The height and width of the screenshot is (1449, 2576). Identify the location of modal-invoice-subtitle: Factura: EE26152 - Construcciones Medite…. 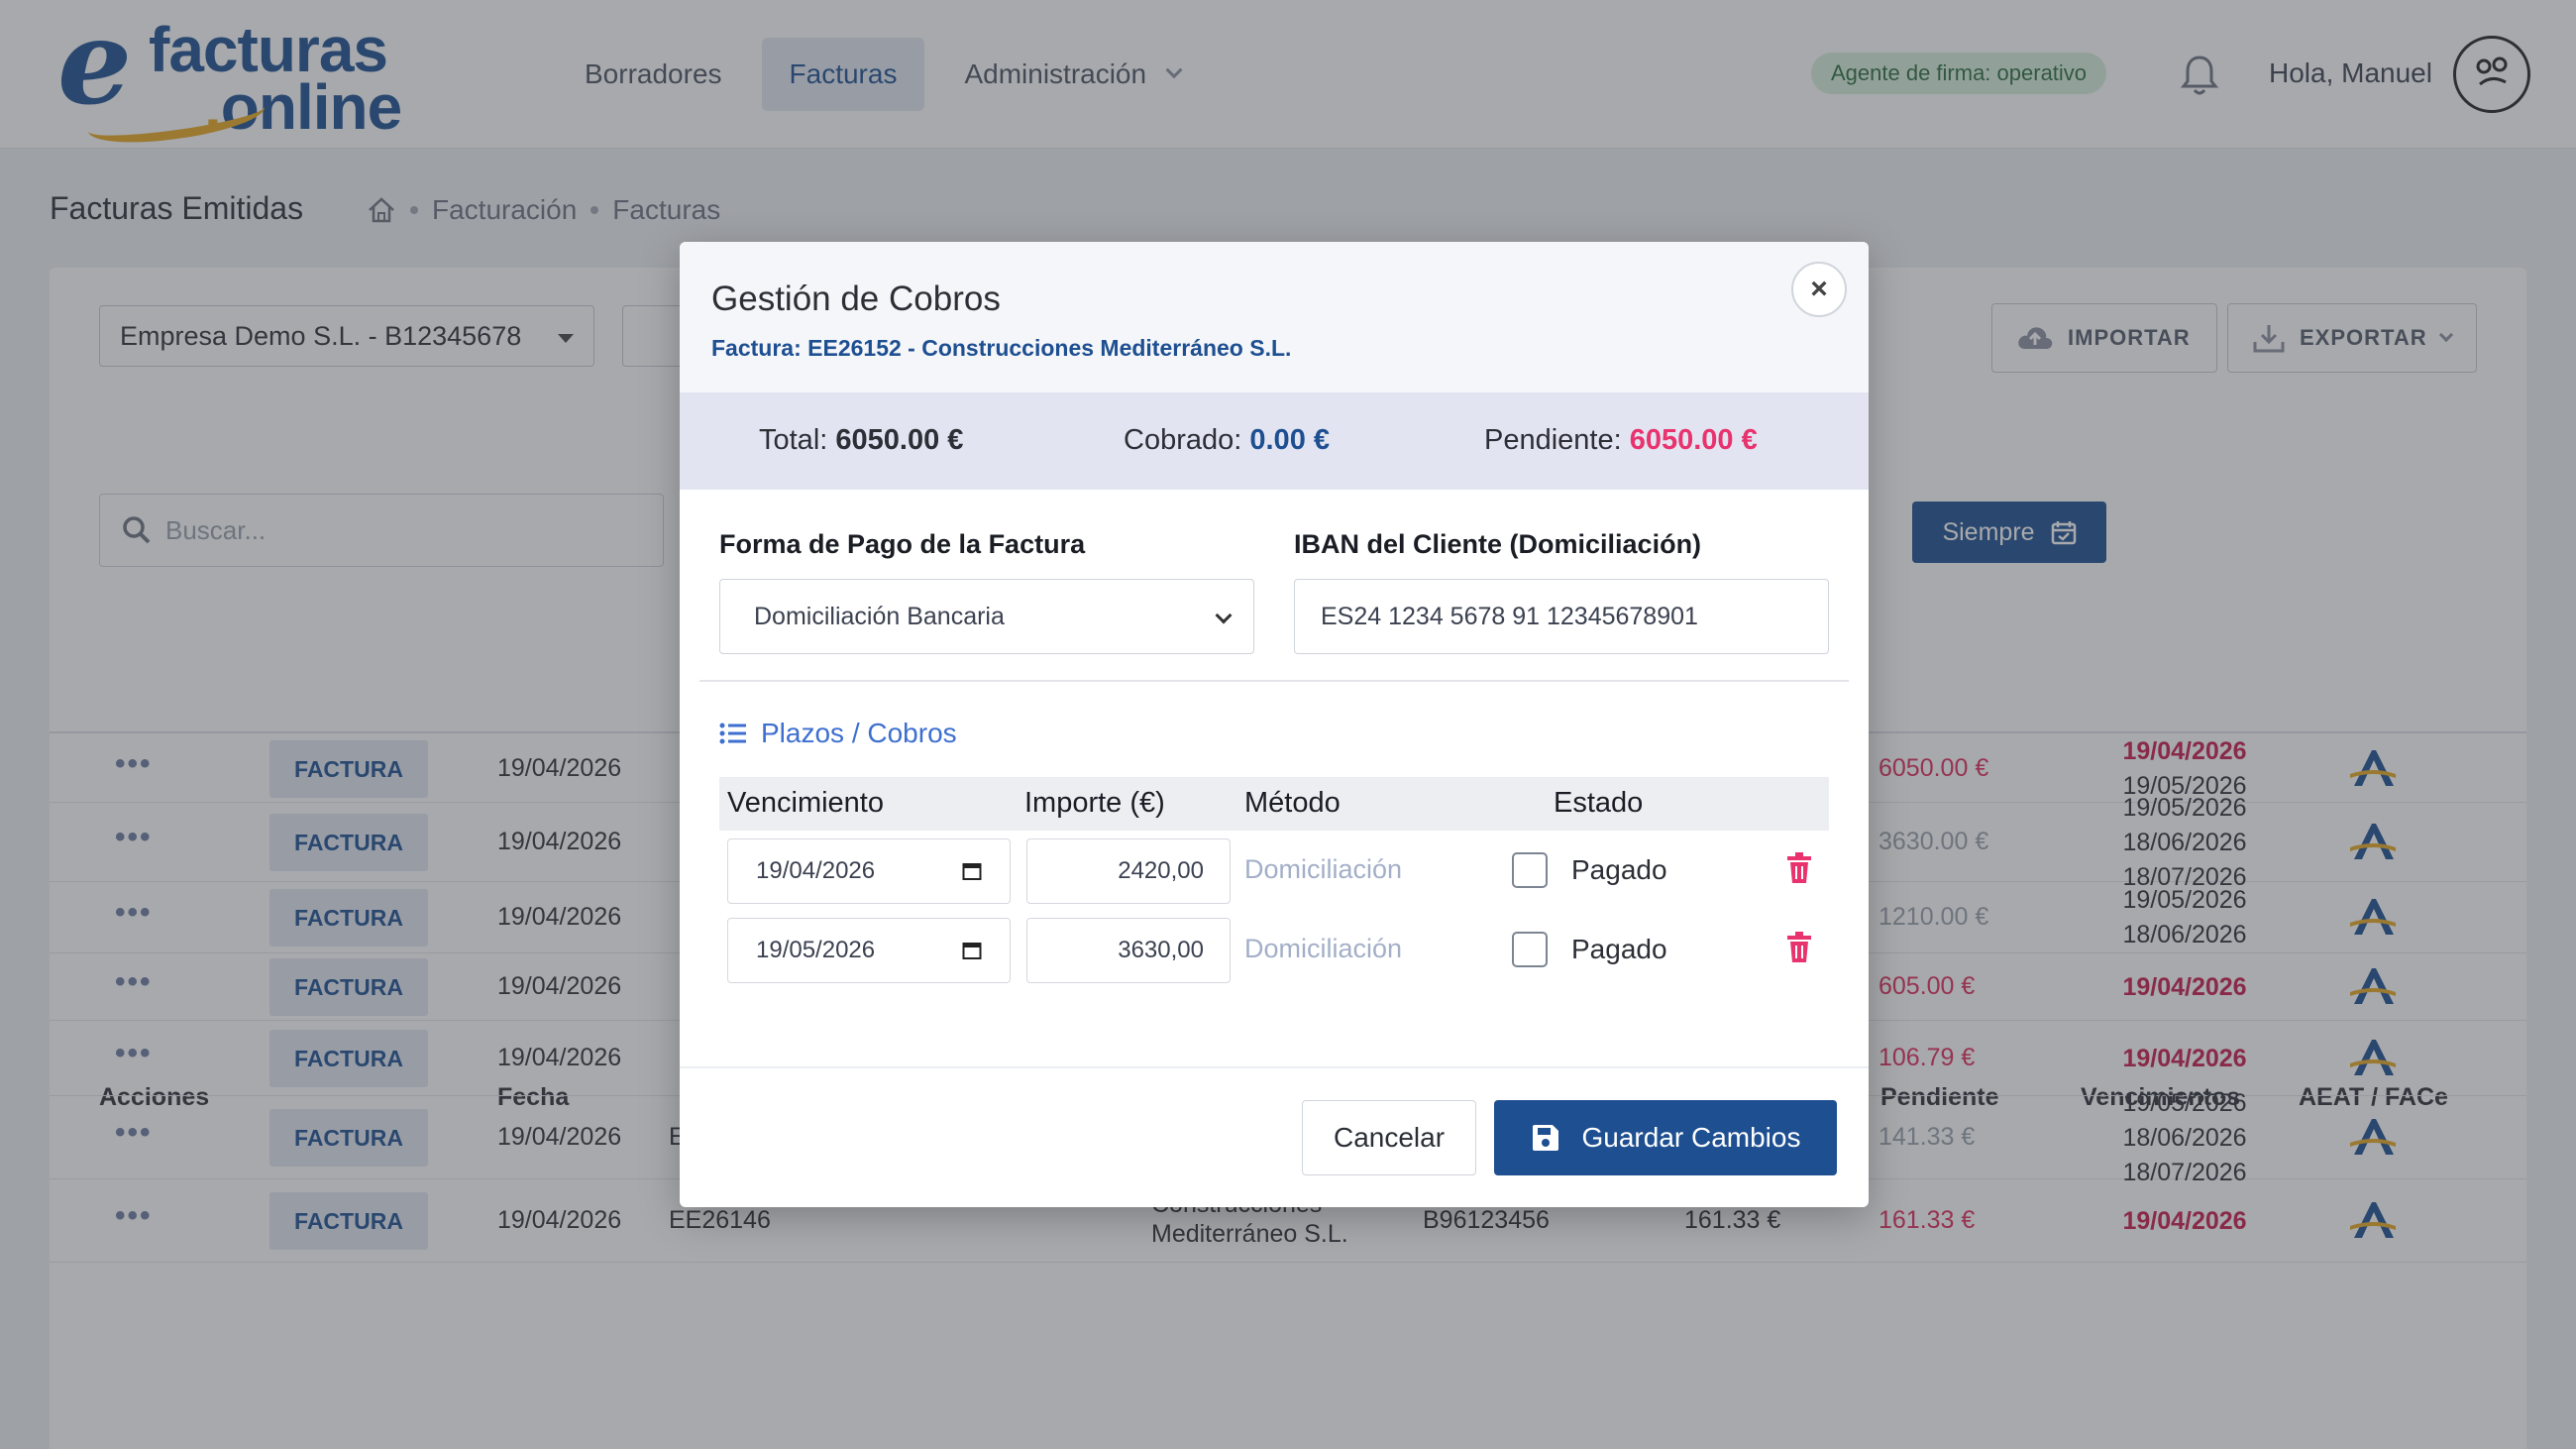
(1001, 348).